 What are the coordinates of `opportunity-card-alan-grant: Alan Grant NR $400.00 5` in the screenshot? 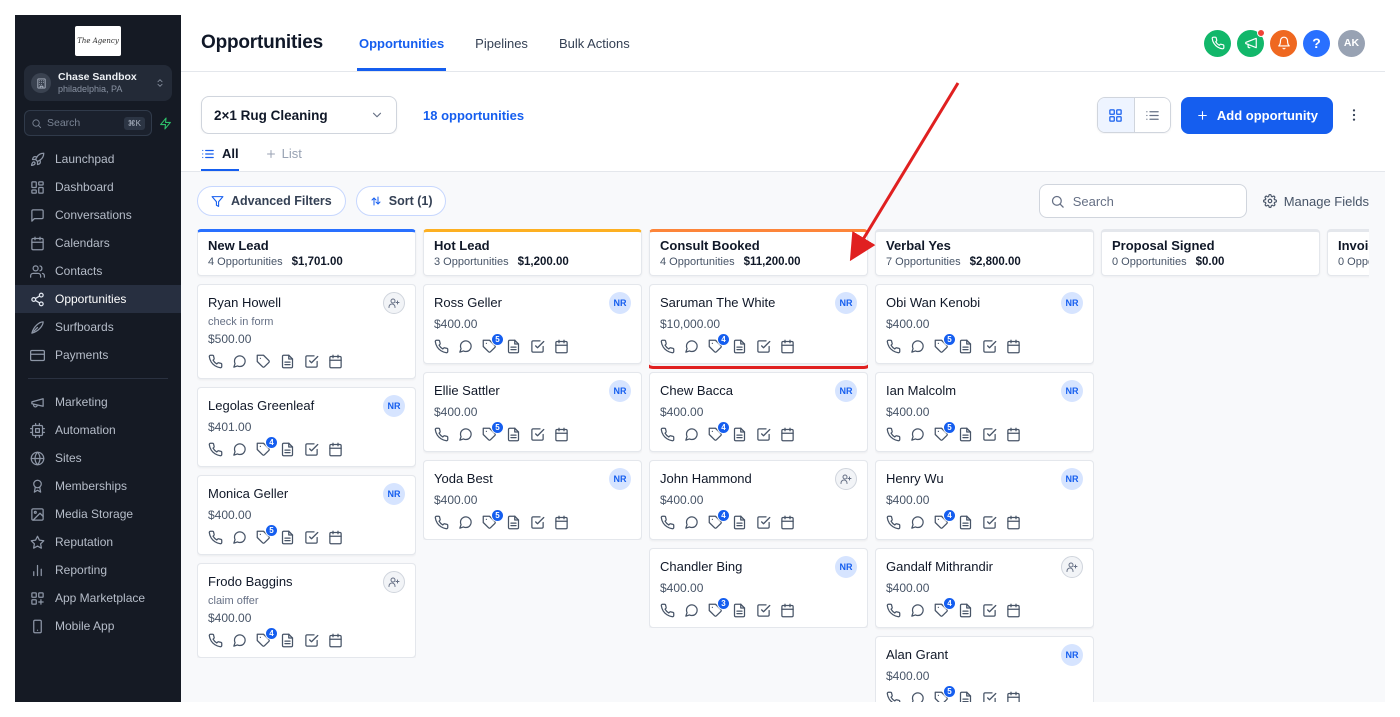 It's located at (984, 669).